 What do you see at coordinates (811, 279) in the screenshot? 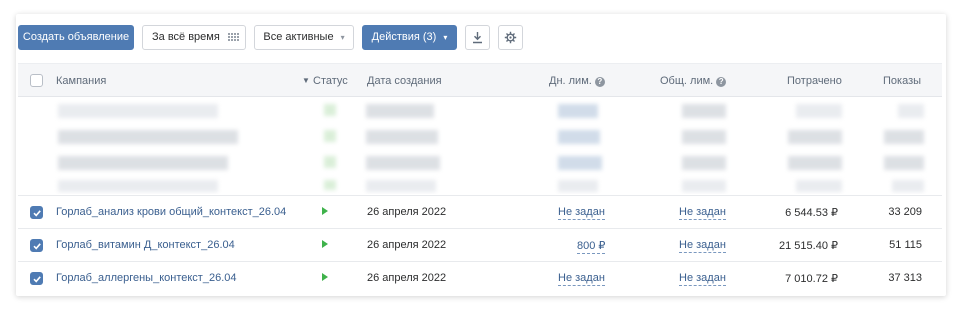
I see `spent-value: 7 010.72 ₽` at bounding box center [811, 279].